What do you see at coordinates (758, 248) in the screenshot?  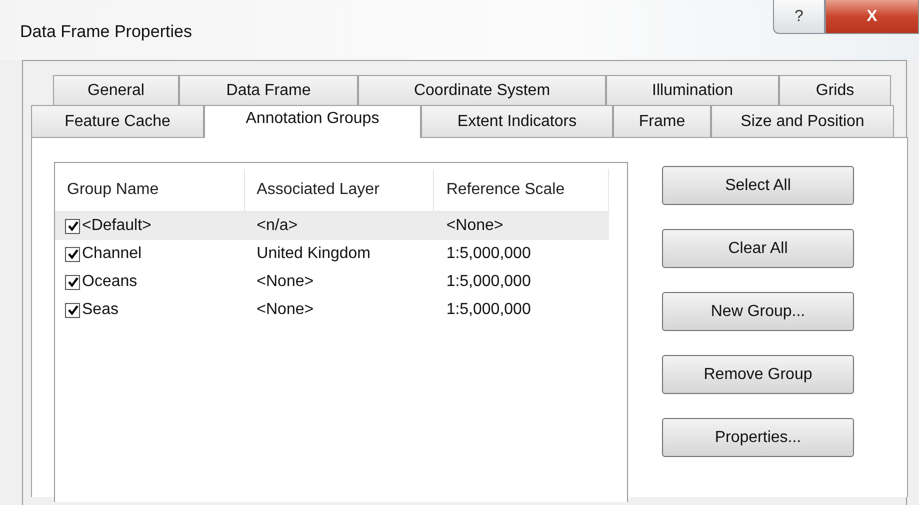 I see `action-button: Clear All` at bounding box center [758, 248].